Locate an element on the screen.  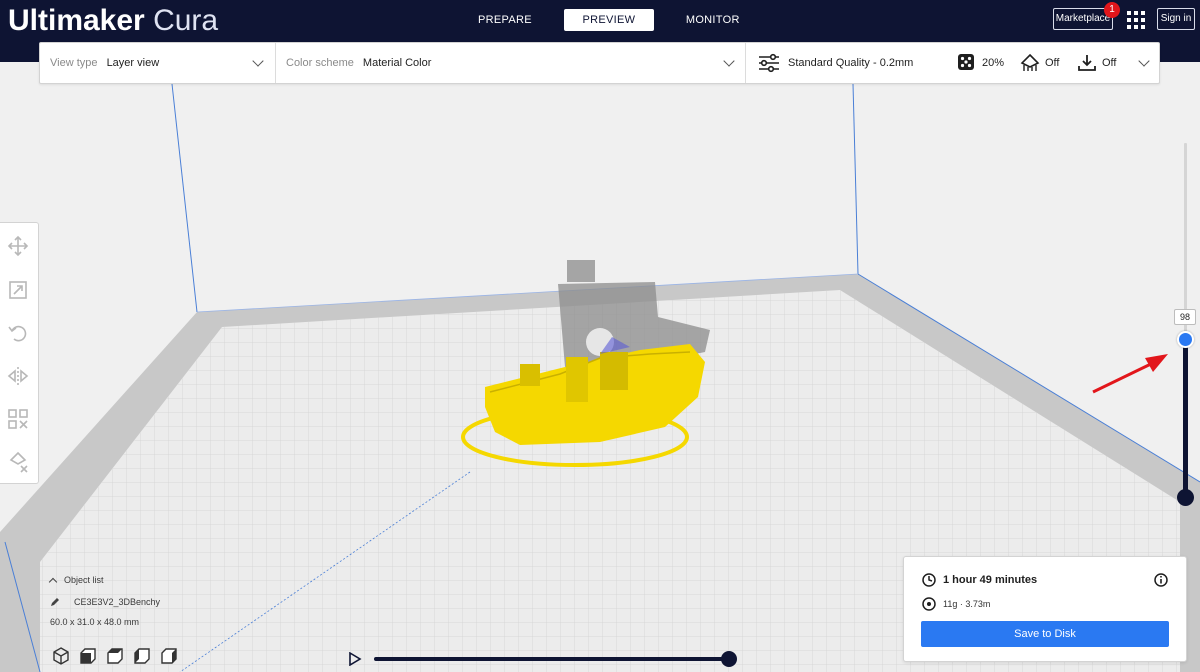
move-tool-icon is located at coordinates (18, 246).